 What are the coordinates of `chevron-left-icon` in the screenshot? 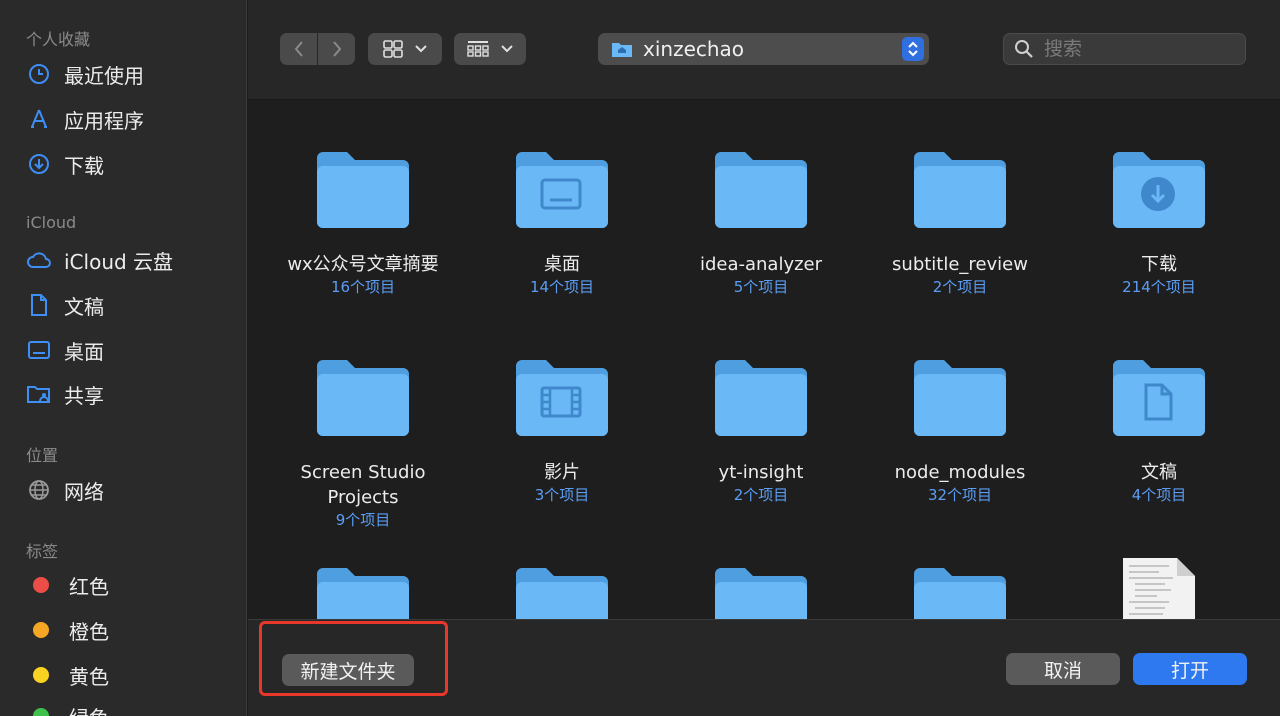 It's located at (298, 49).